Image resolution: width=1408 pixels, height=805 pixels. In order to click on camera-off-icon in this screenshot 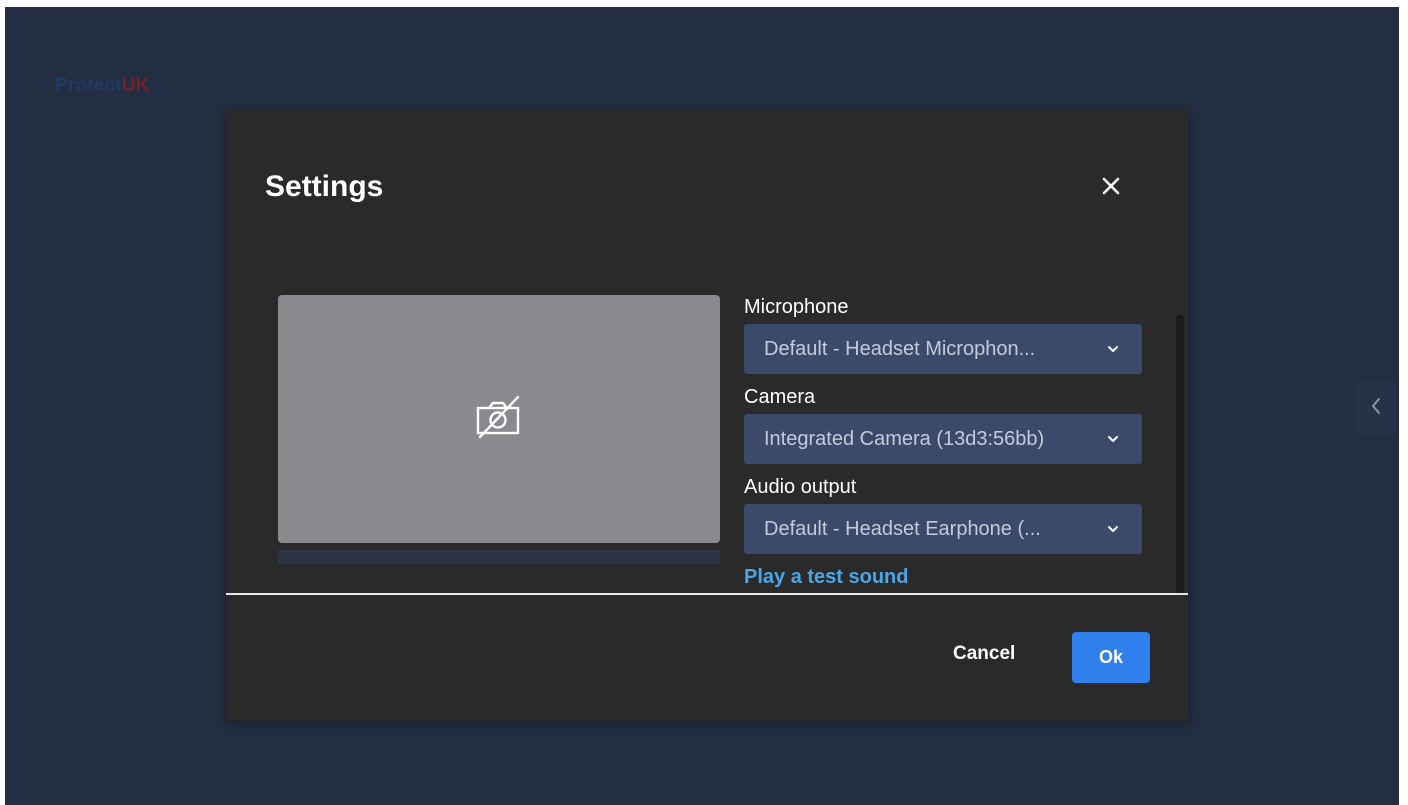, I will do `click(499, 419)`.